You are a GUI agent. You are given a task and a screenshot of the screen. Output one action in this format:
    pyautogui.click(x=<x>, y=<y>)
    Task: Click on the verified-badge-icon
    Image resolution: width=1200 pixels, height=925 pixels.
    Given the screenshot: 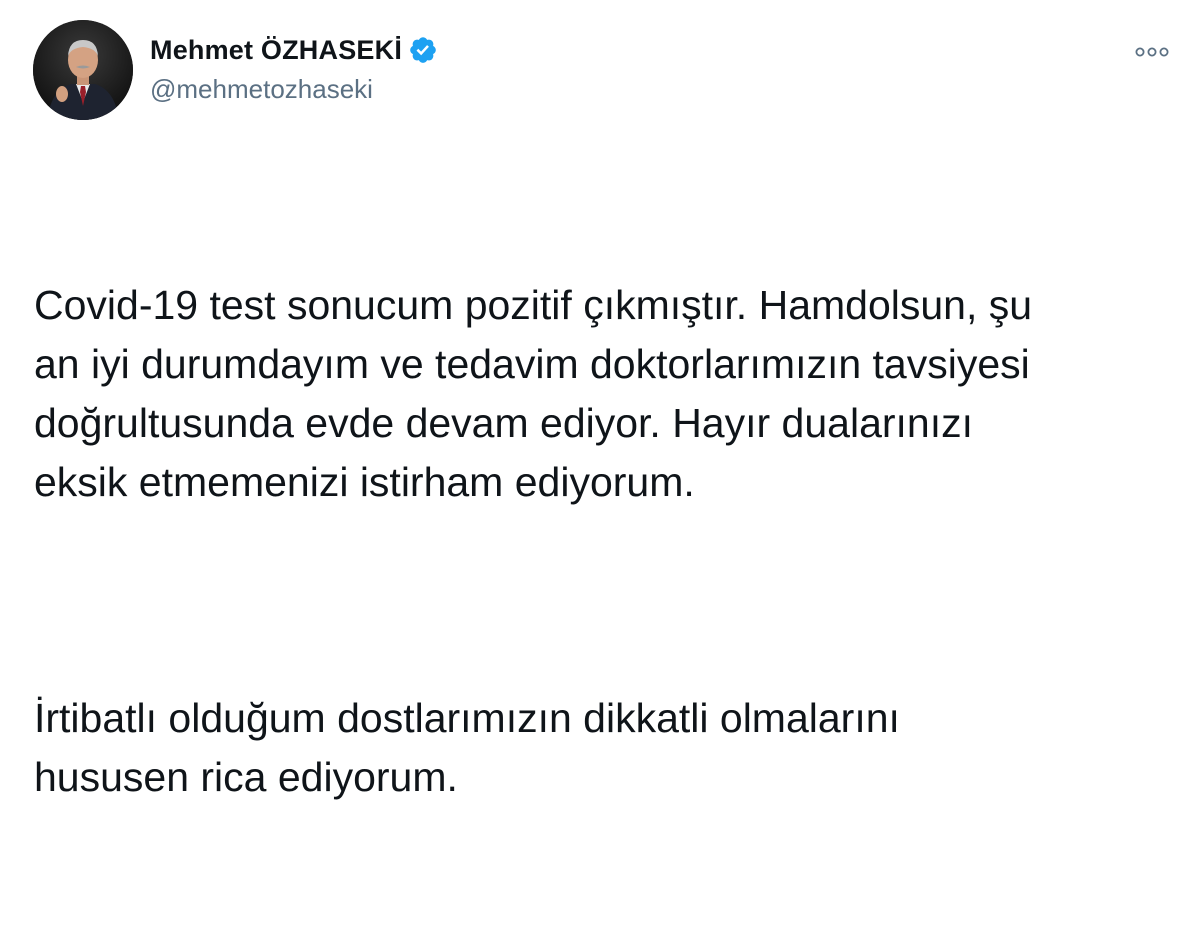 What is the action you would take?
    pyautogui.click(x=423, y=50)
    